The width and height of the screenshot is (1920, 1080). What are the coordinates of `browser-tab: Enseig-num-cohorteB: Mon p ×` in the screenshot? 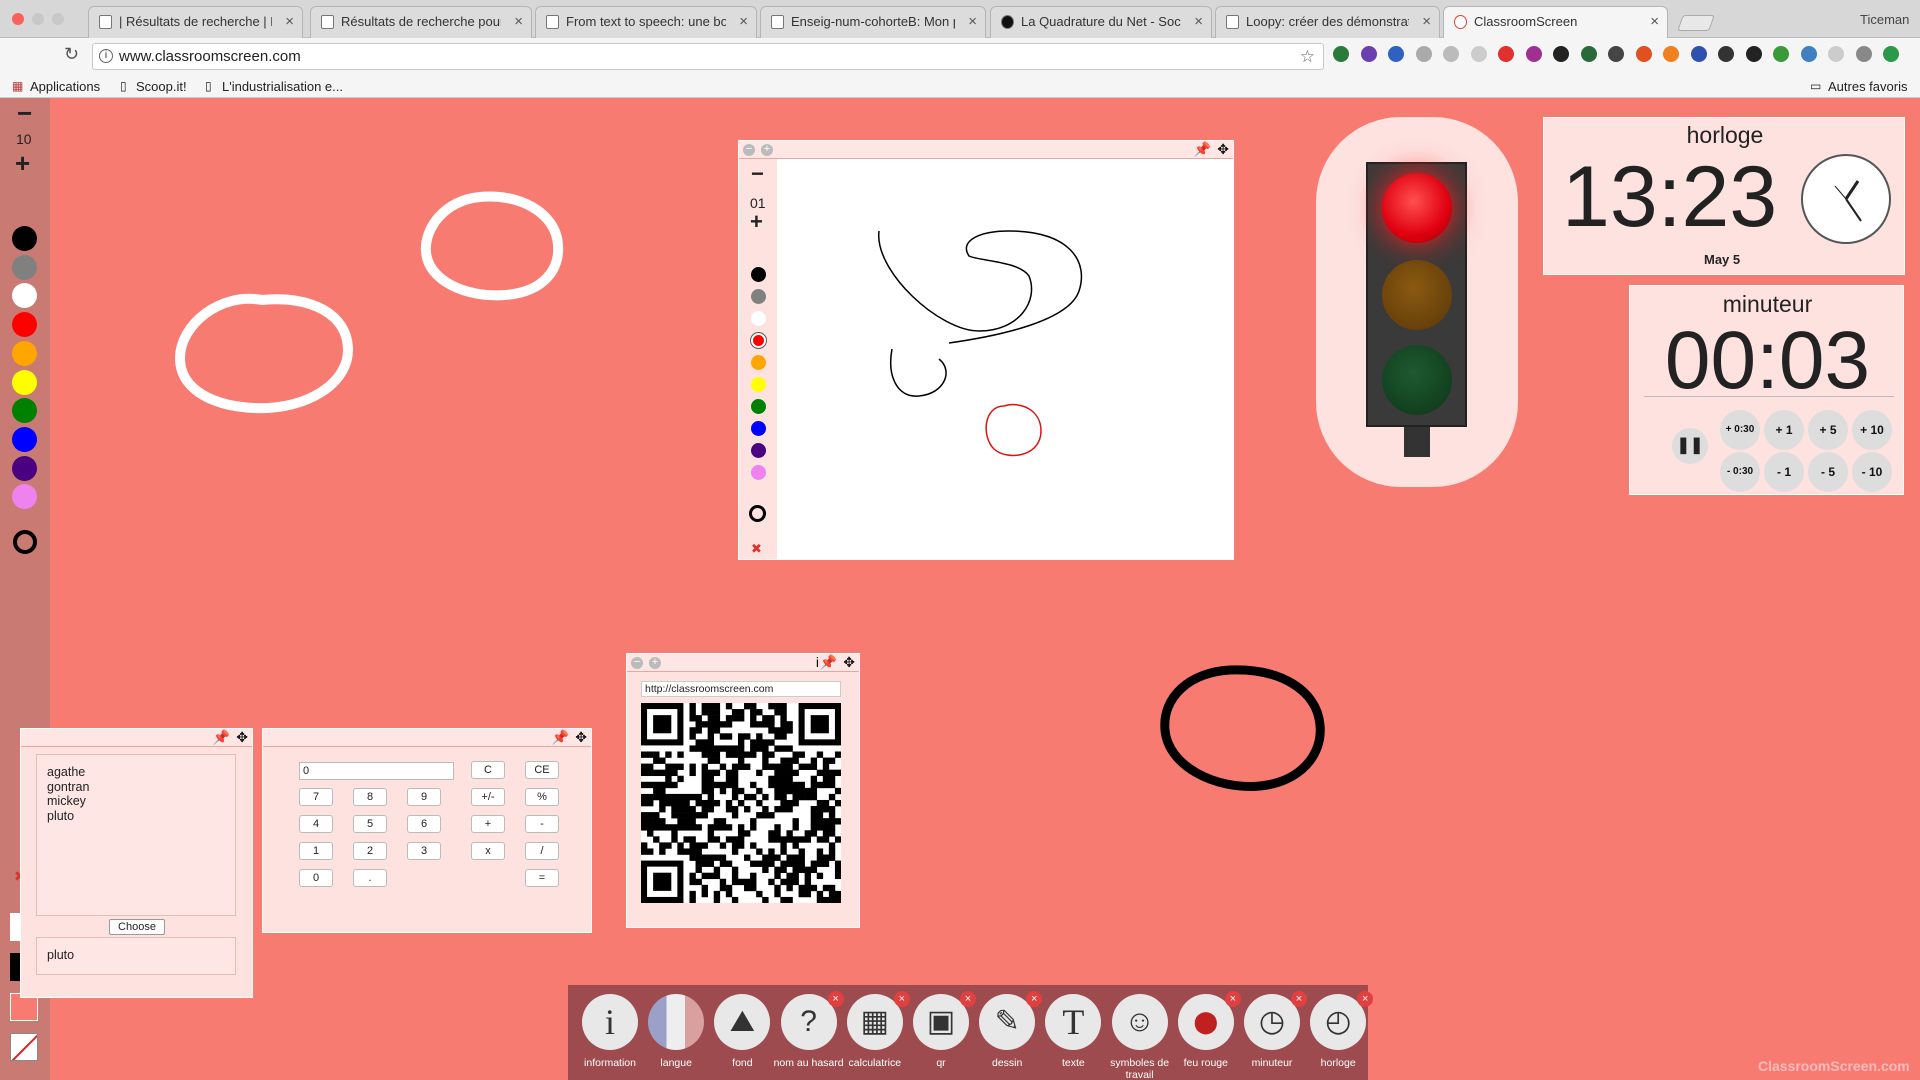 It's located at (873, 22).